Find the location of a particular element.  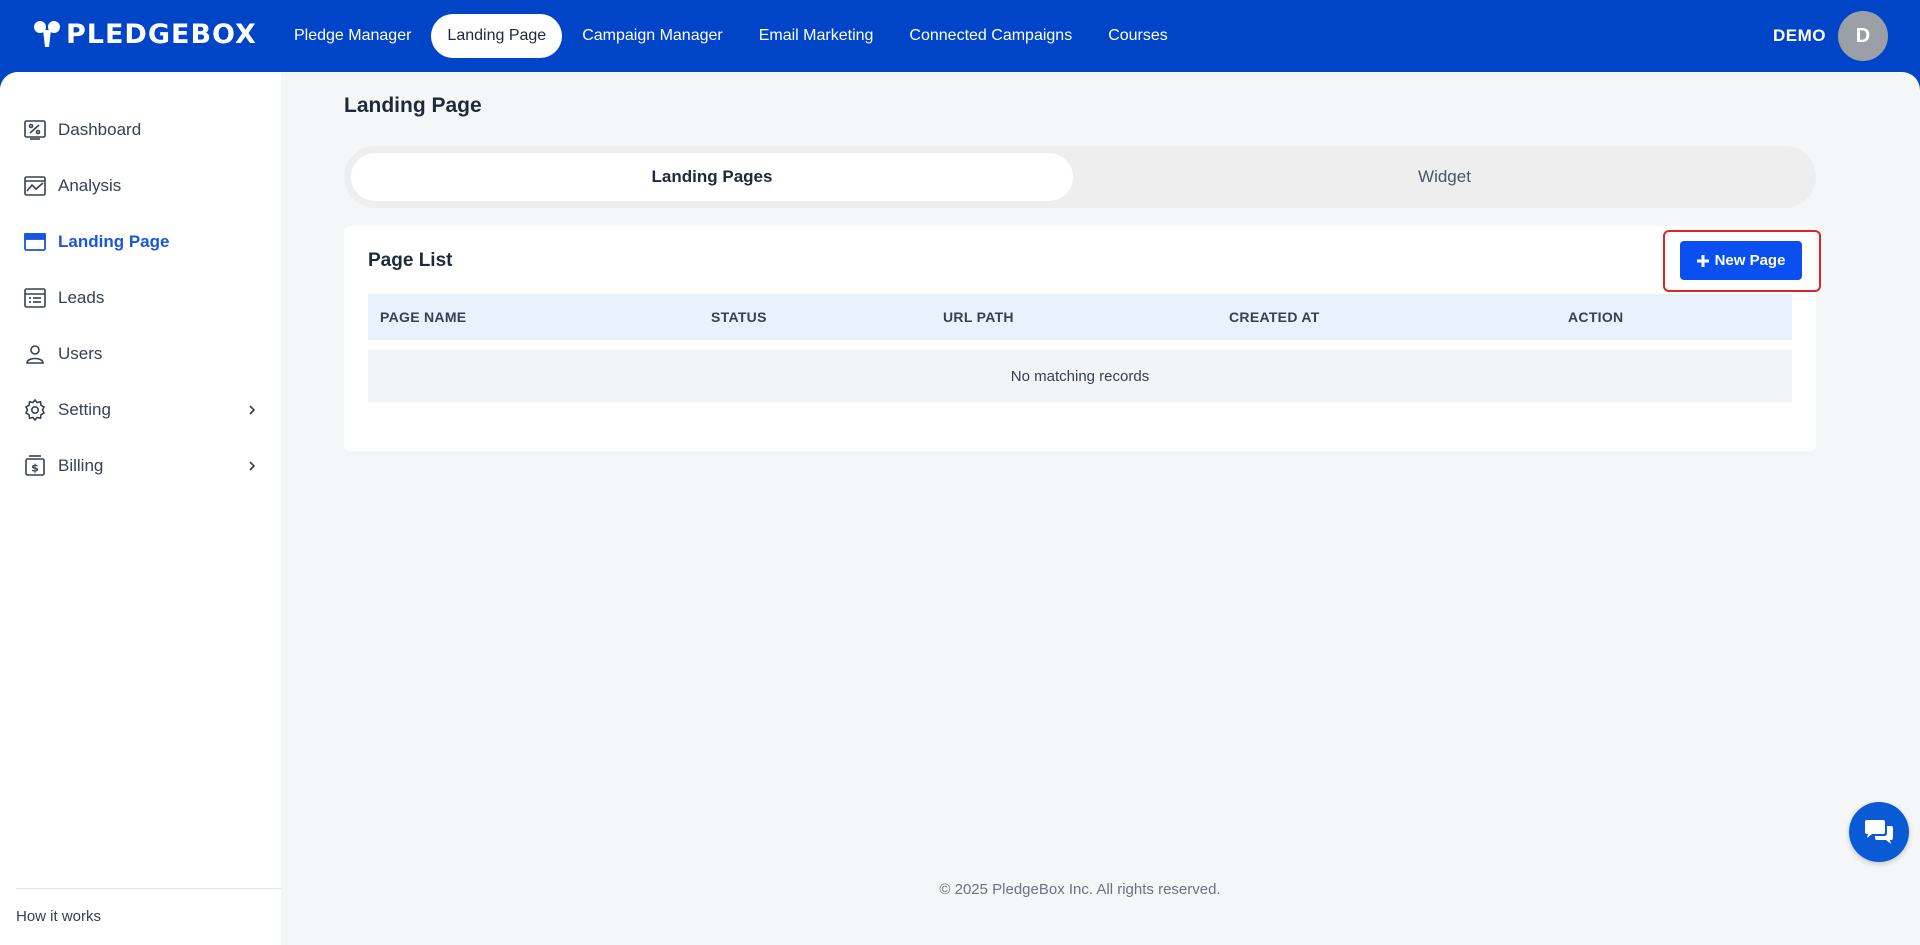

column-header-action: ACTION is located at coordinates (1596, 317).